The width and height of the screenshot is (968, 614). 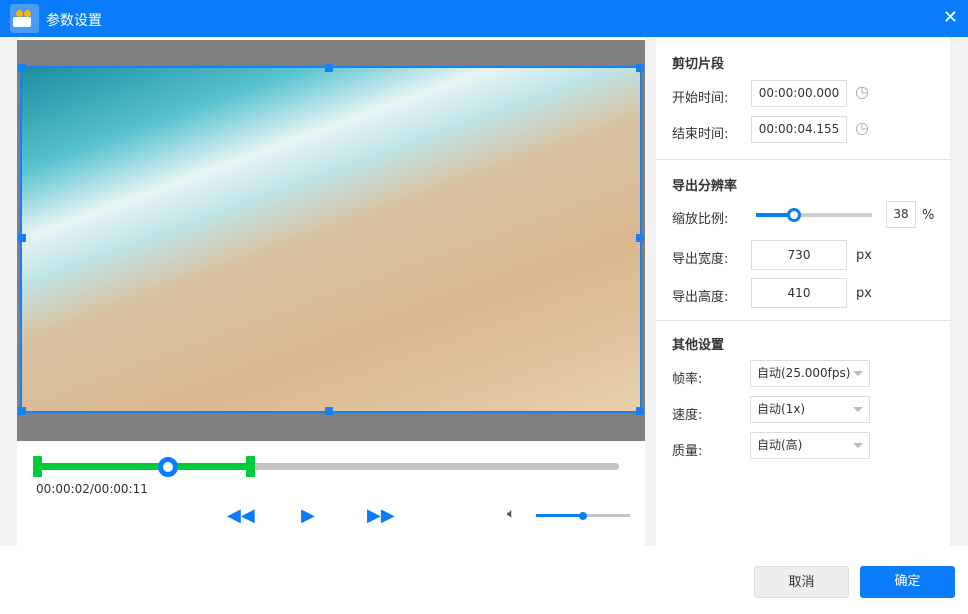 What do you see at coordinates (687, 451) in the screenshot?
I see `quality-label: 质量:` at bounding box center [687, 451].